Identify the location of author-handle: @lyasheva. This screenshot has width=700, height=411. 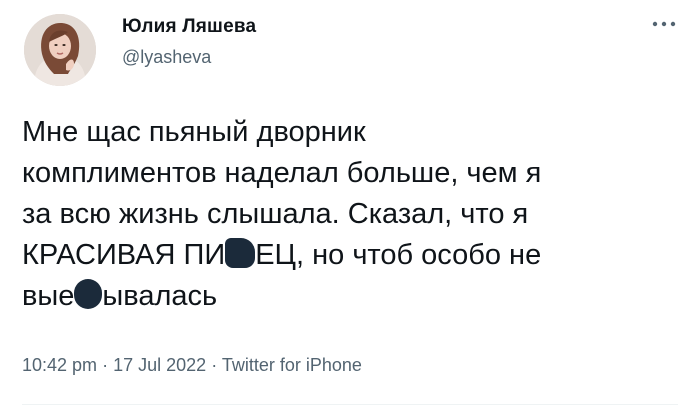
(166, 57).